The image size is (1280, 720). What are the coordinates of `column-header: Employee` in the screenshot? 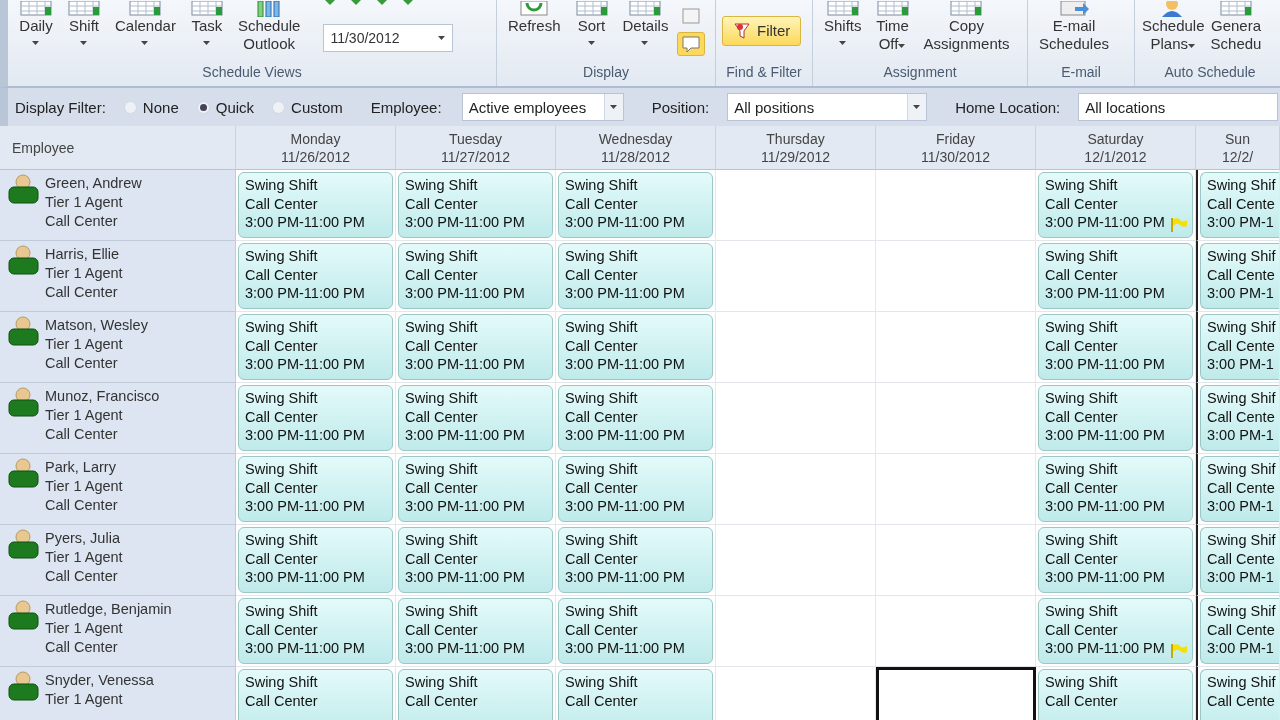 It's located at (118, 148).